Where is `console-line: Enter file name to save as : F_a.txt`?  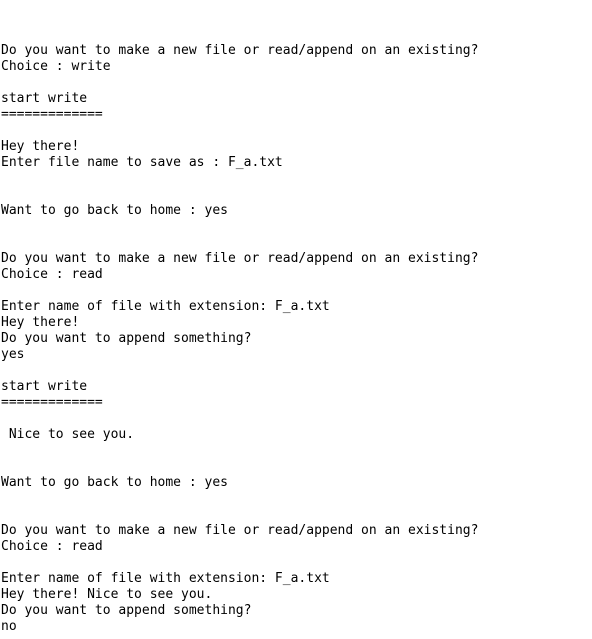
console-line: Enter file name to save as : F_a.txt is located at coordinates (142, 162).